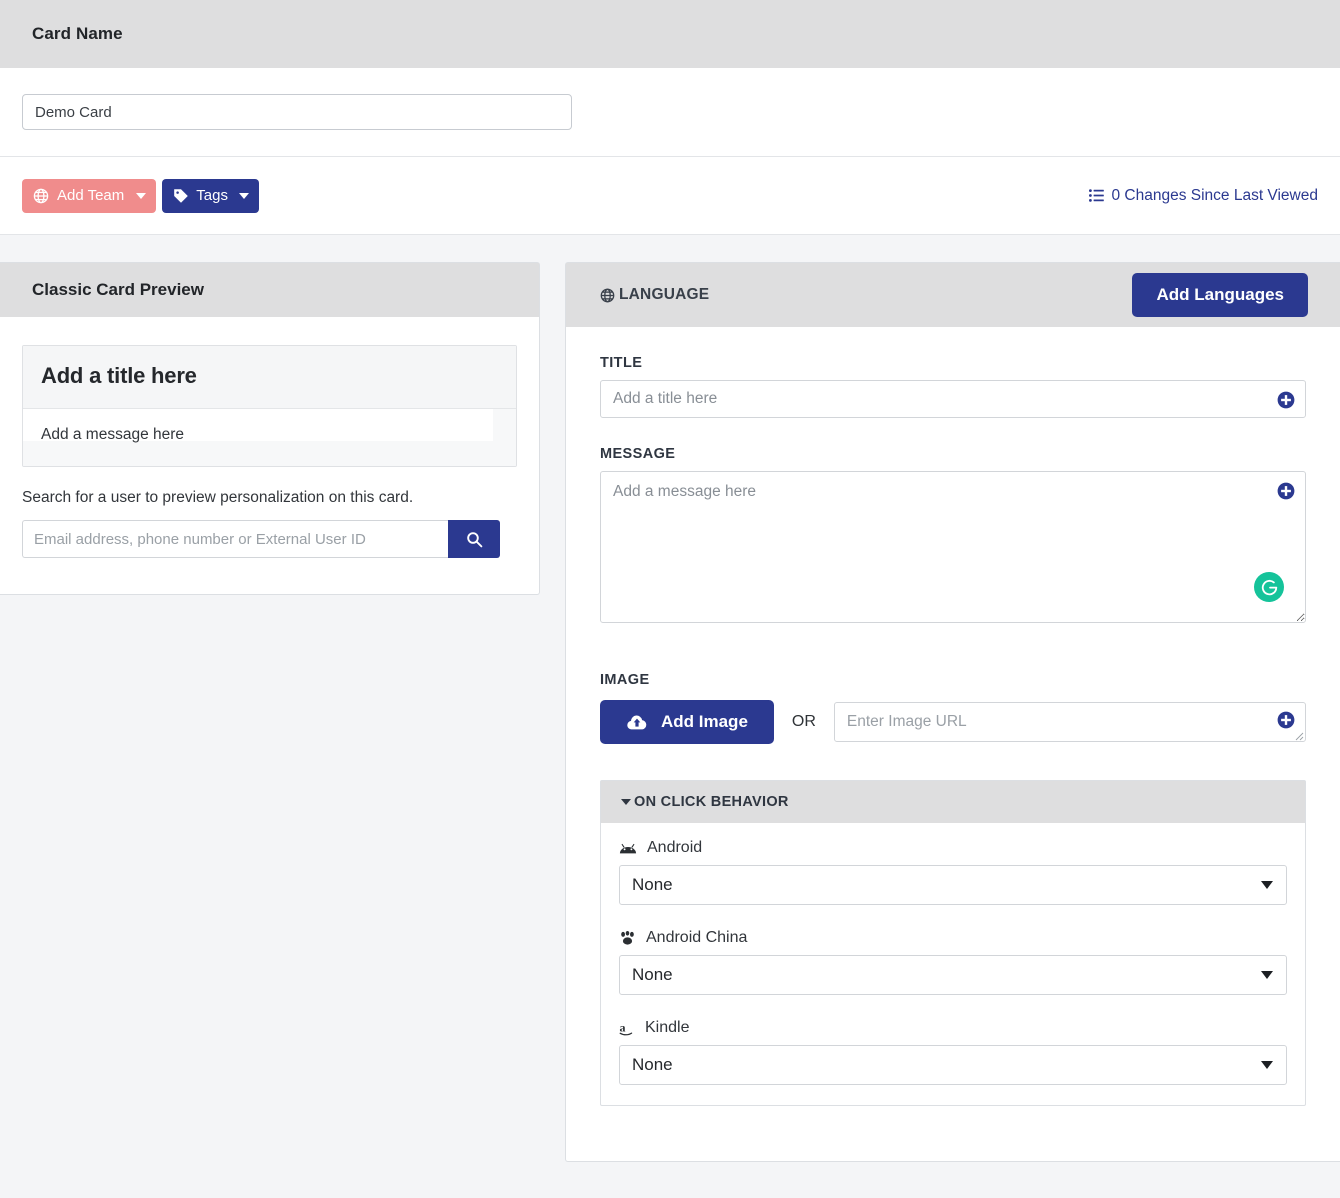 The image size is (1340, 1198). What do you see at coordinates (652, 884) in the screenshot?
I see `android-onclick-value: None` at bounding box center [652, 884].